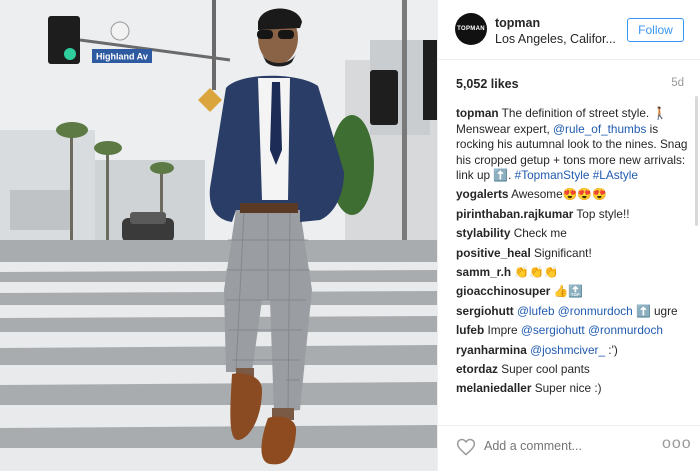 Image resolution: width=700 pixels, height=471 pixels. Describe the element at coordinates (611, 349) in the screenshot. I see `comment-text: :')` at that location.